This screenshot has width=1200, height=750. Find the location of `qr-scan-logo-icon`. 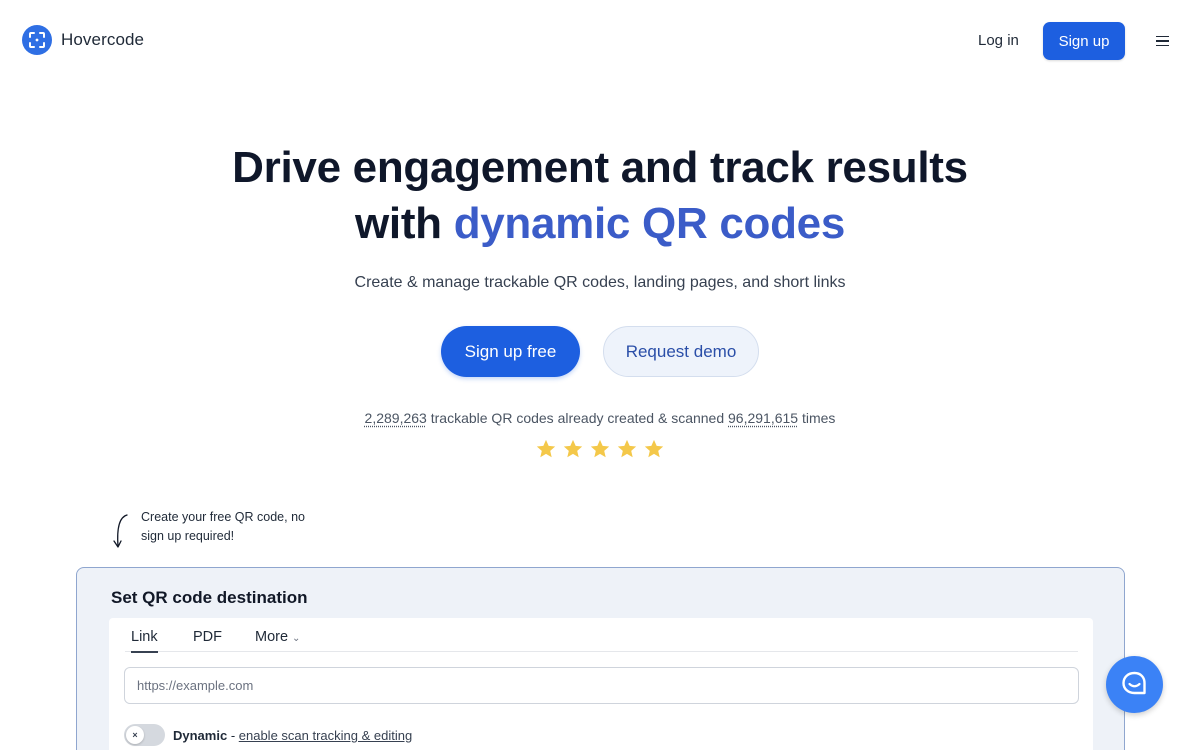

qr-scan-logo-icon is located at coordinates (37, 40).